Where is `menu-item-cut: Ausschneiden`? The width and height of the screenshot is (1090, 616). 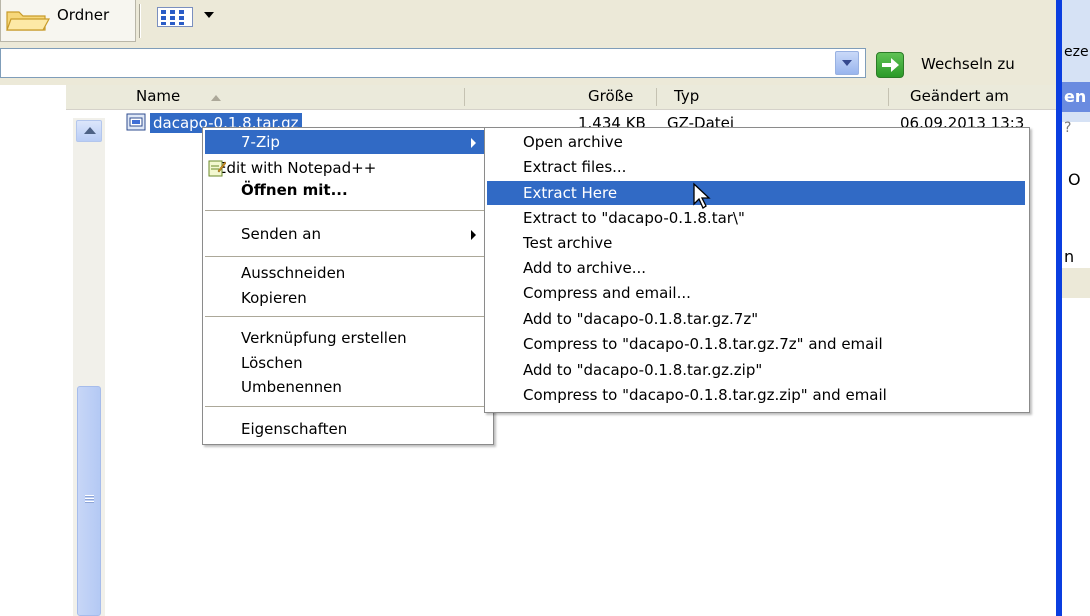
menu-item-cut: Ausschneiden is located at coordinates (348, 273).